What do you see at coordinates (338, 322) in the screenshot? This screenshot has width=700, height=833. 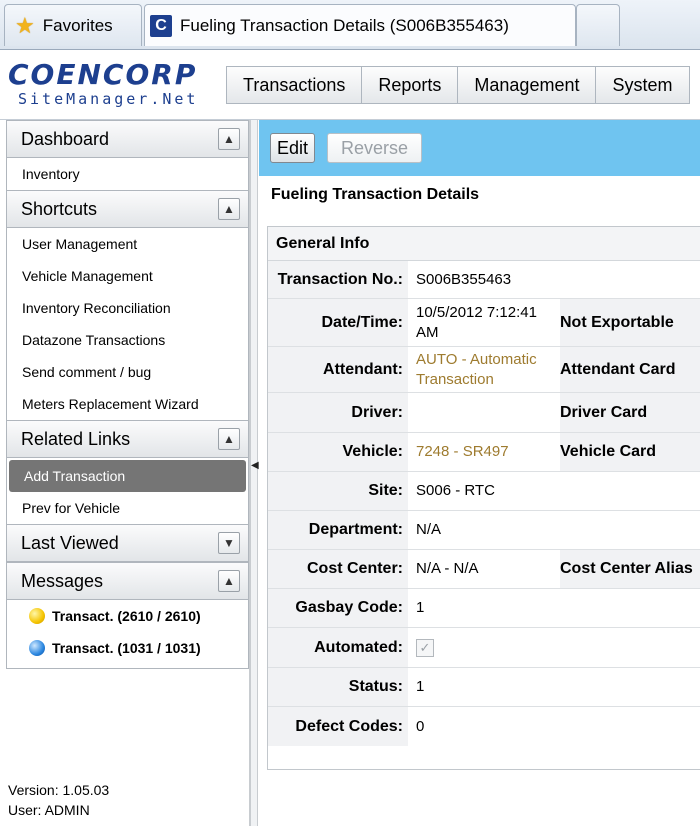 I see `datetime-label: Date/Time:` at bounding box center [338, 322].